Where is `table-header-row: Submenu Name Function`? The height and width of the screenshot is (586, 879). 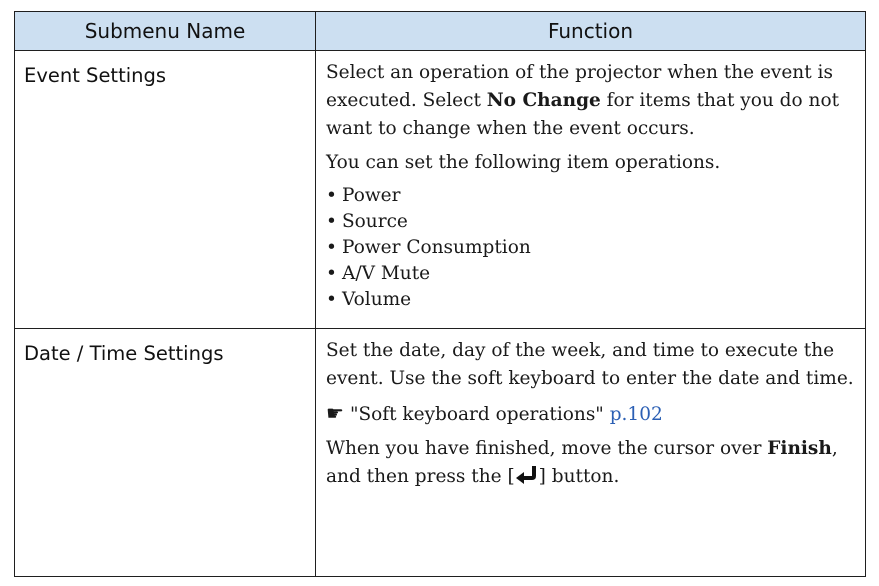
table-header-row: Submenu Name Function is located at coordinates (440, 31).